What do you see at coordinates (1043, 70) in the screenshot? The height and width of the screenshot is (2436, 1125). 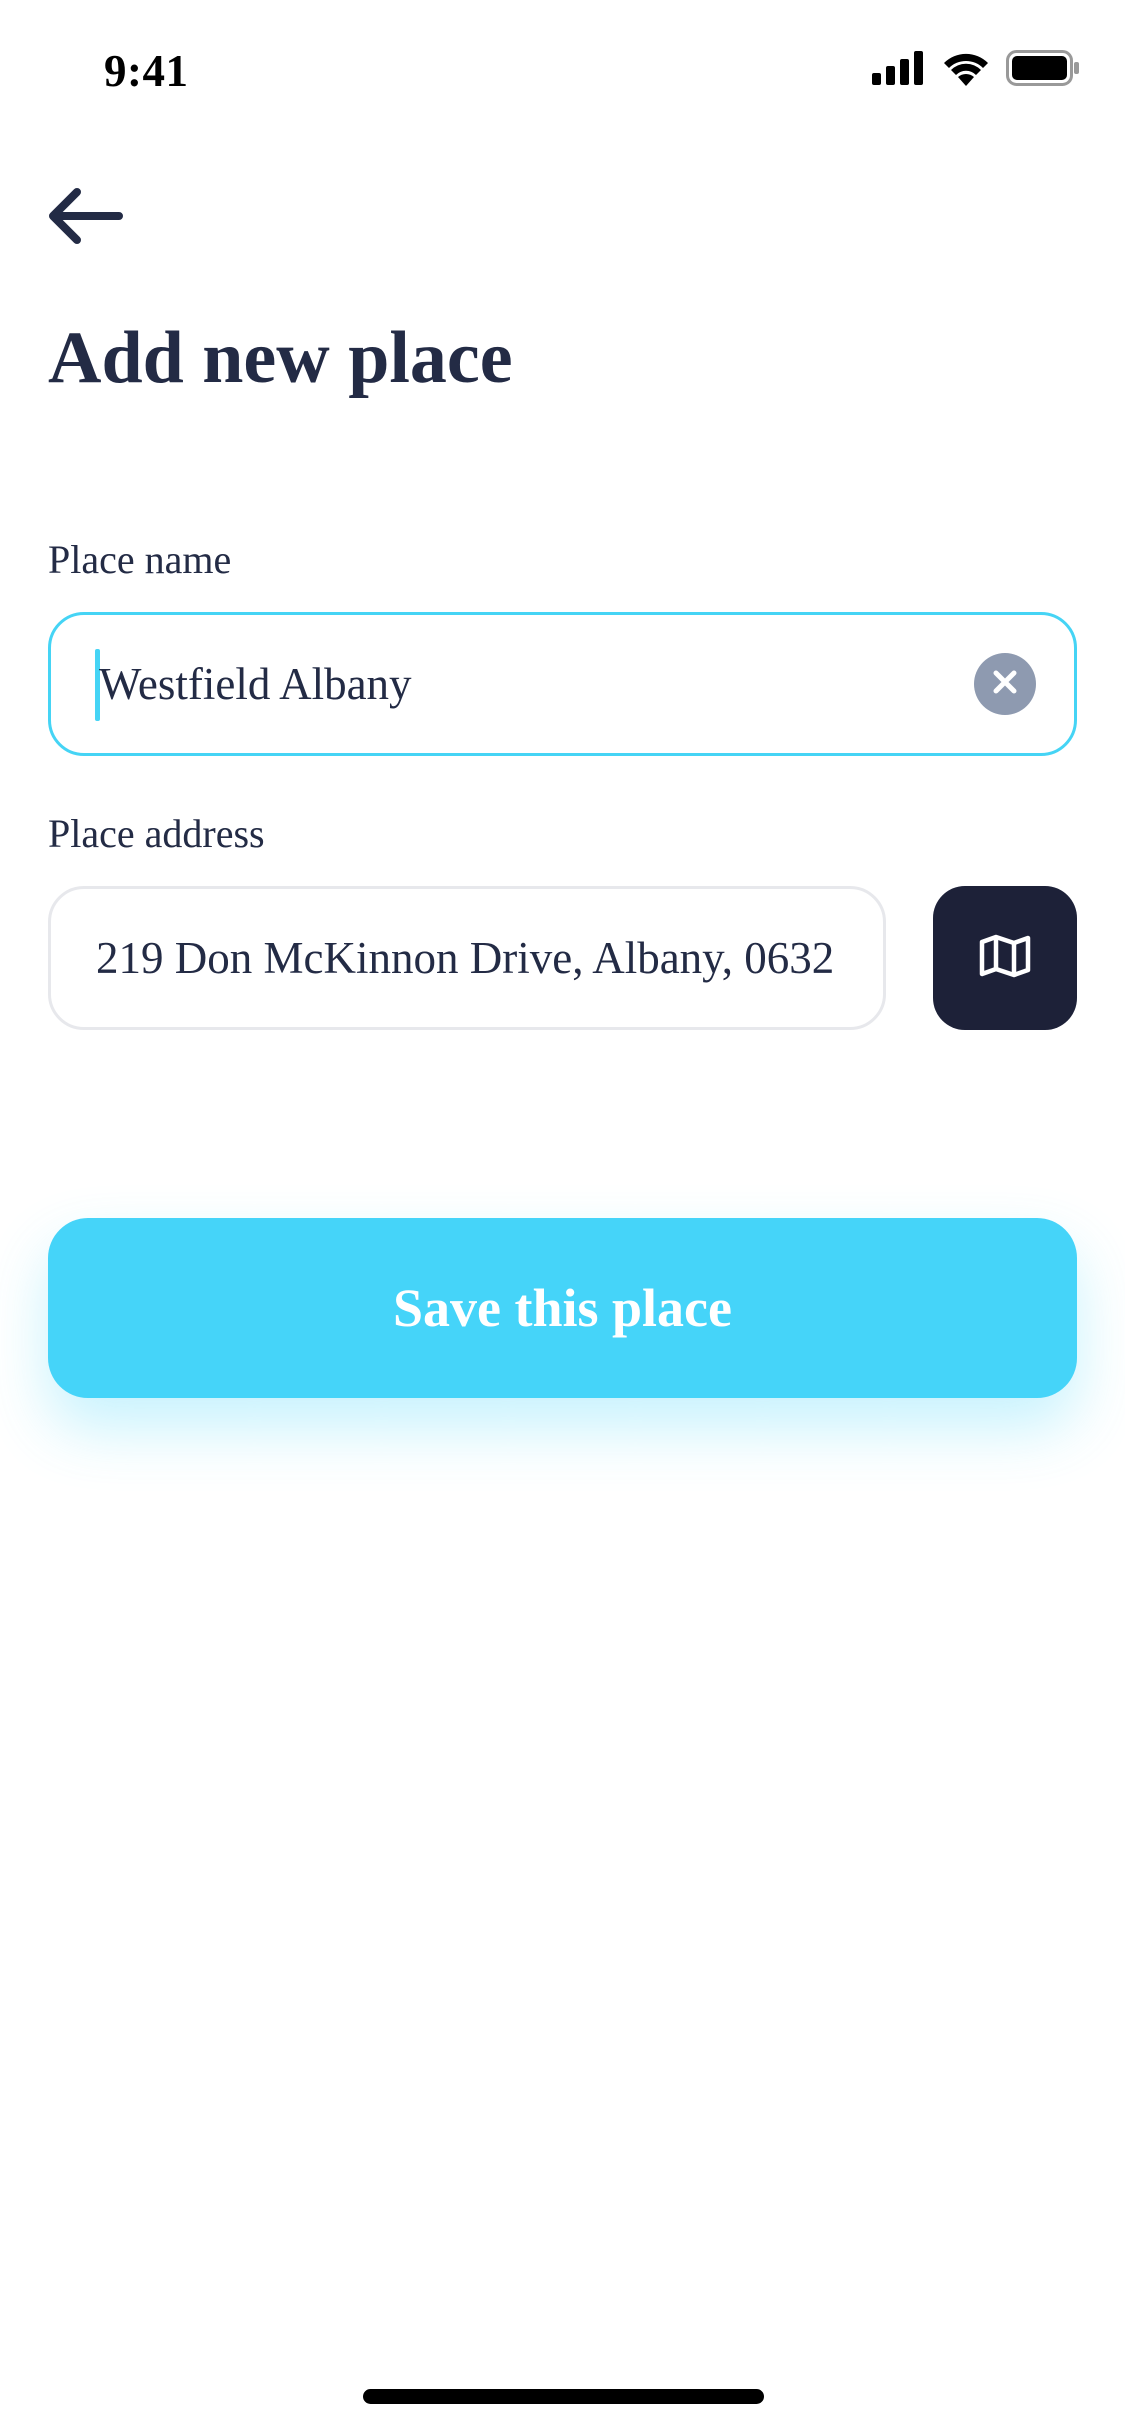 I see `battery-icon` at bounding box center [1043, 70].